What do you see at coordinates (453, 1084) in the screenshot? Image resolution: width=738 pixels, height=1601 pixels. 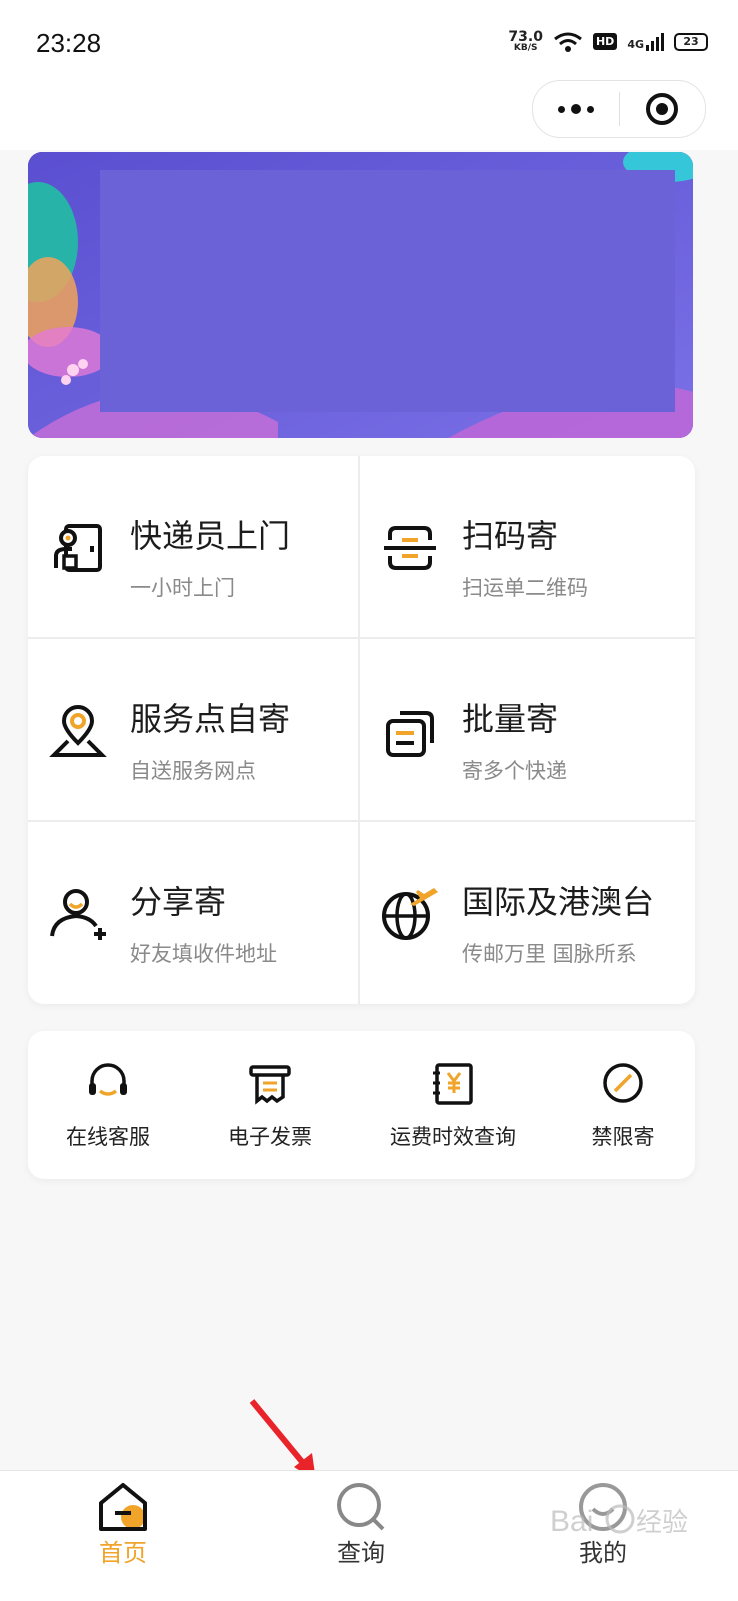 I see `yen-doc-icon` at bounding box center [453, 1084].